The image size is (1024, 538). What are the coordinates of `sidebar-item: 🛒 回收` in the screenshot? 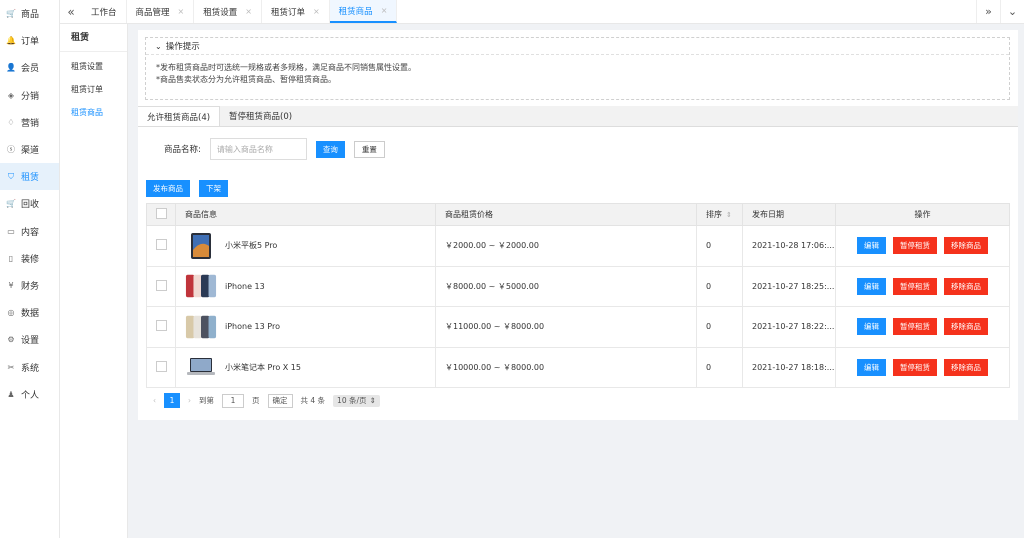 It's located at (29, 203).